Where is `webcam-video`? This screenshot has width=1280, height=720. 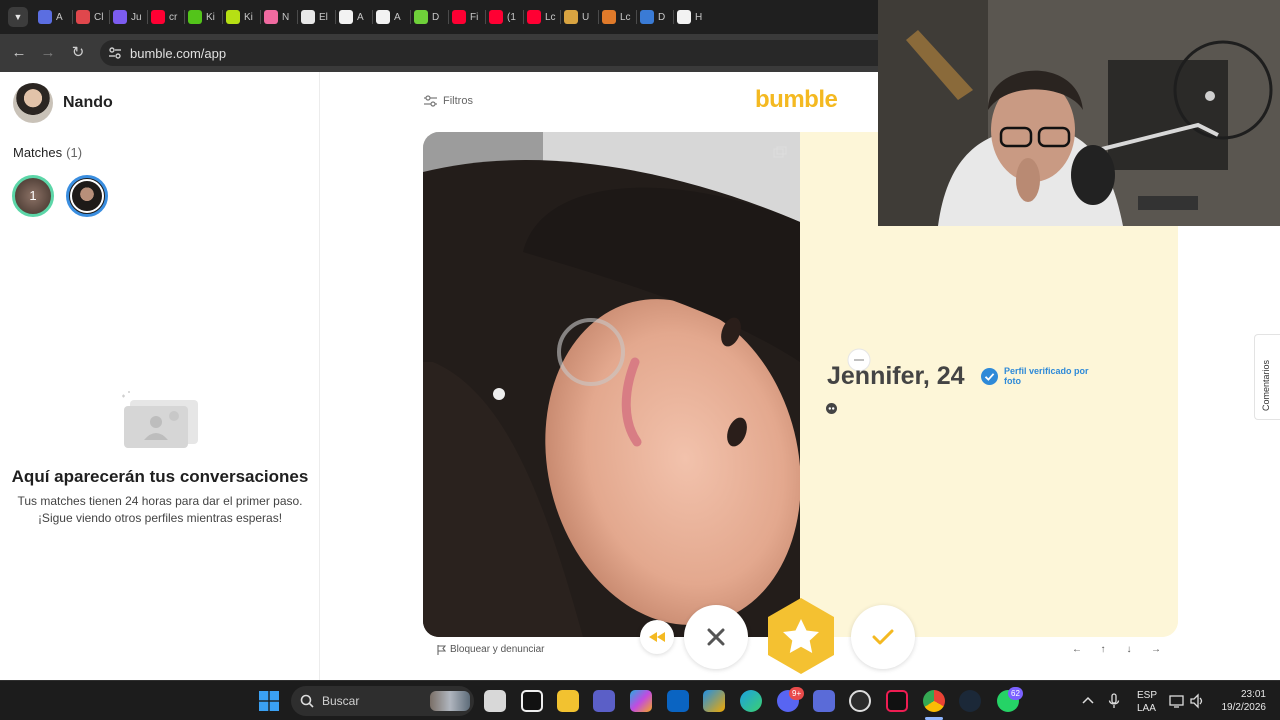 webcam-video is located at coordinates (1079, 113).